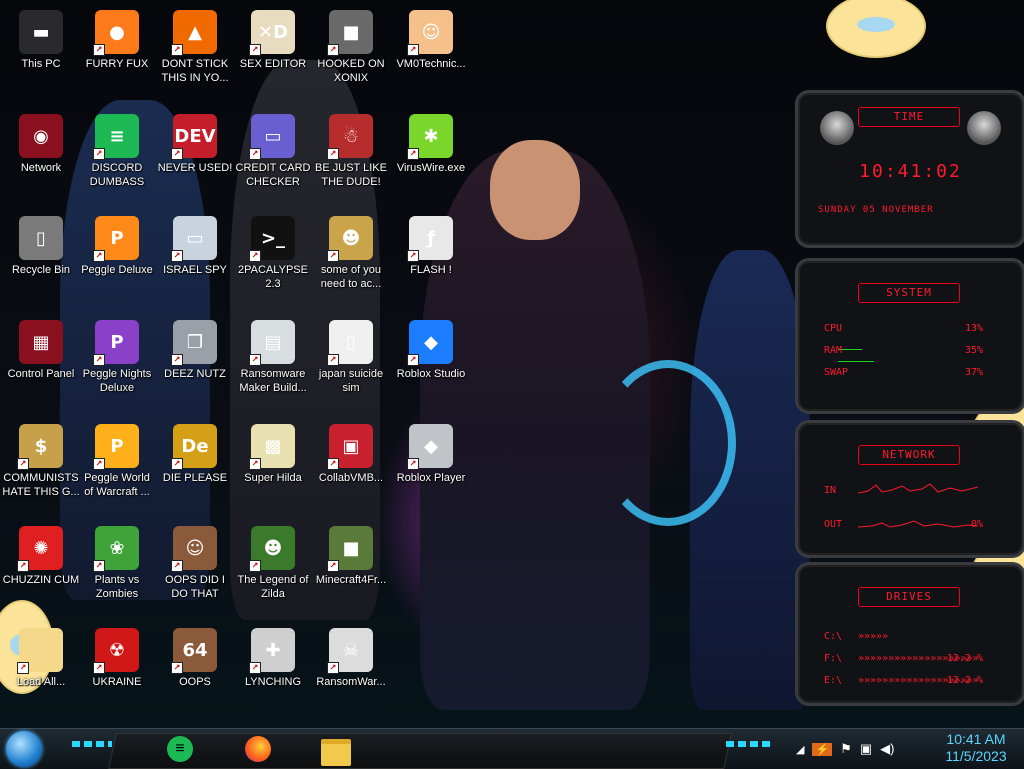 Image resolution: width=1024 pixels, height=769 pixels. What do you see at coordinates (195, 682) in the screenshot?
I see `desktop-icon-label: OOPS` at bounding box center [195, 682].